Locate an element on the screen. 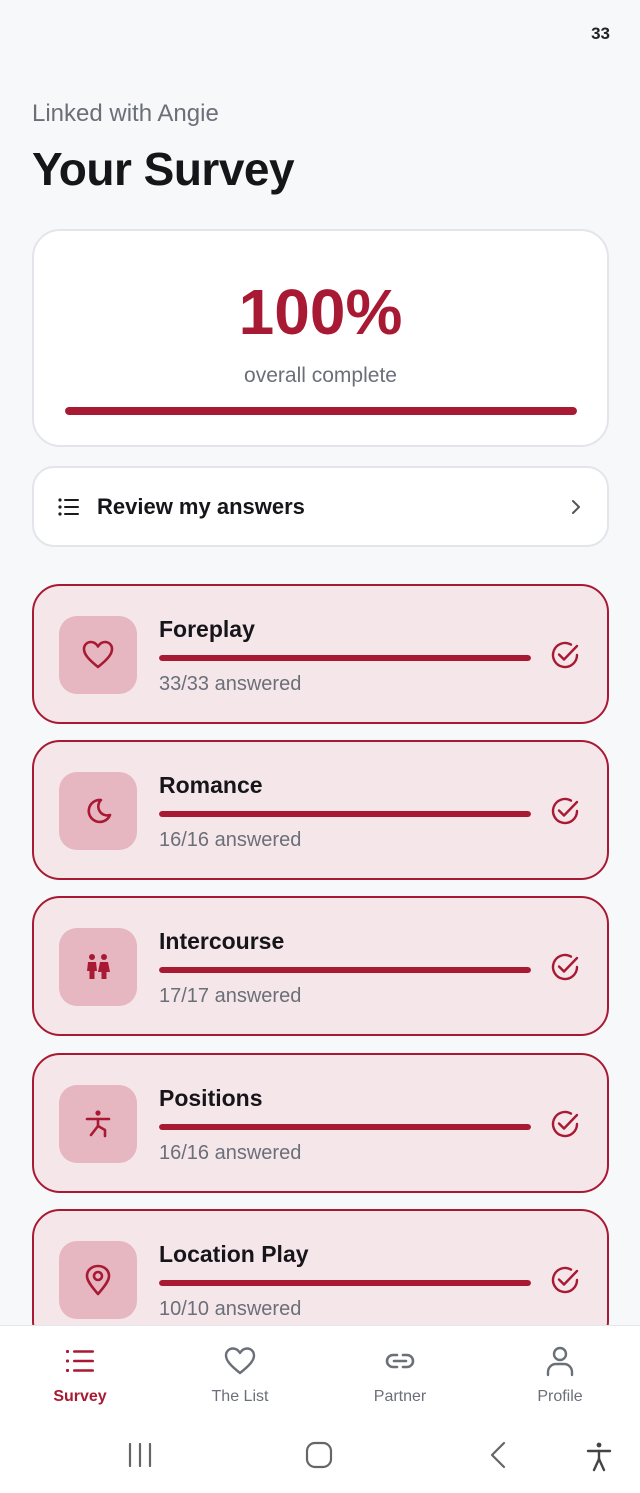 The width and height of the screenshot is (640, 1493). nav-tab-the-list: The List is located at coordinates (240, 1373).